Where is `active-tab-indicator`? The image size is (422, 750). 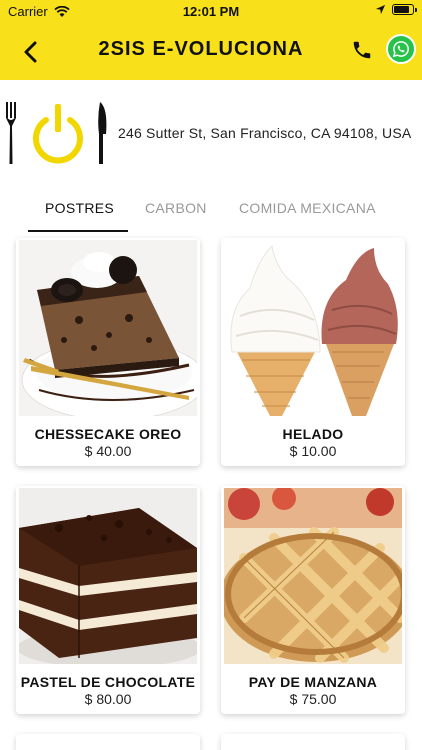 active-tab-indicator is located at coordinates (78, 231).